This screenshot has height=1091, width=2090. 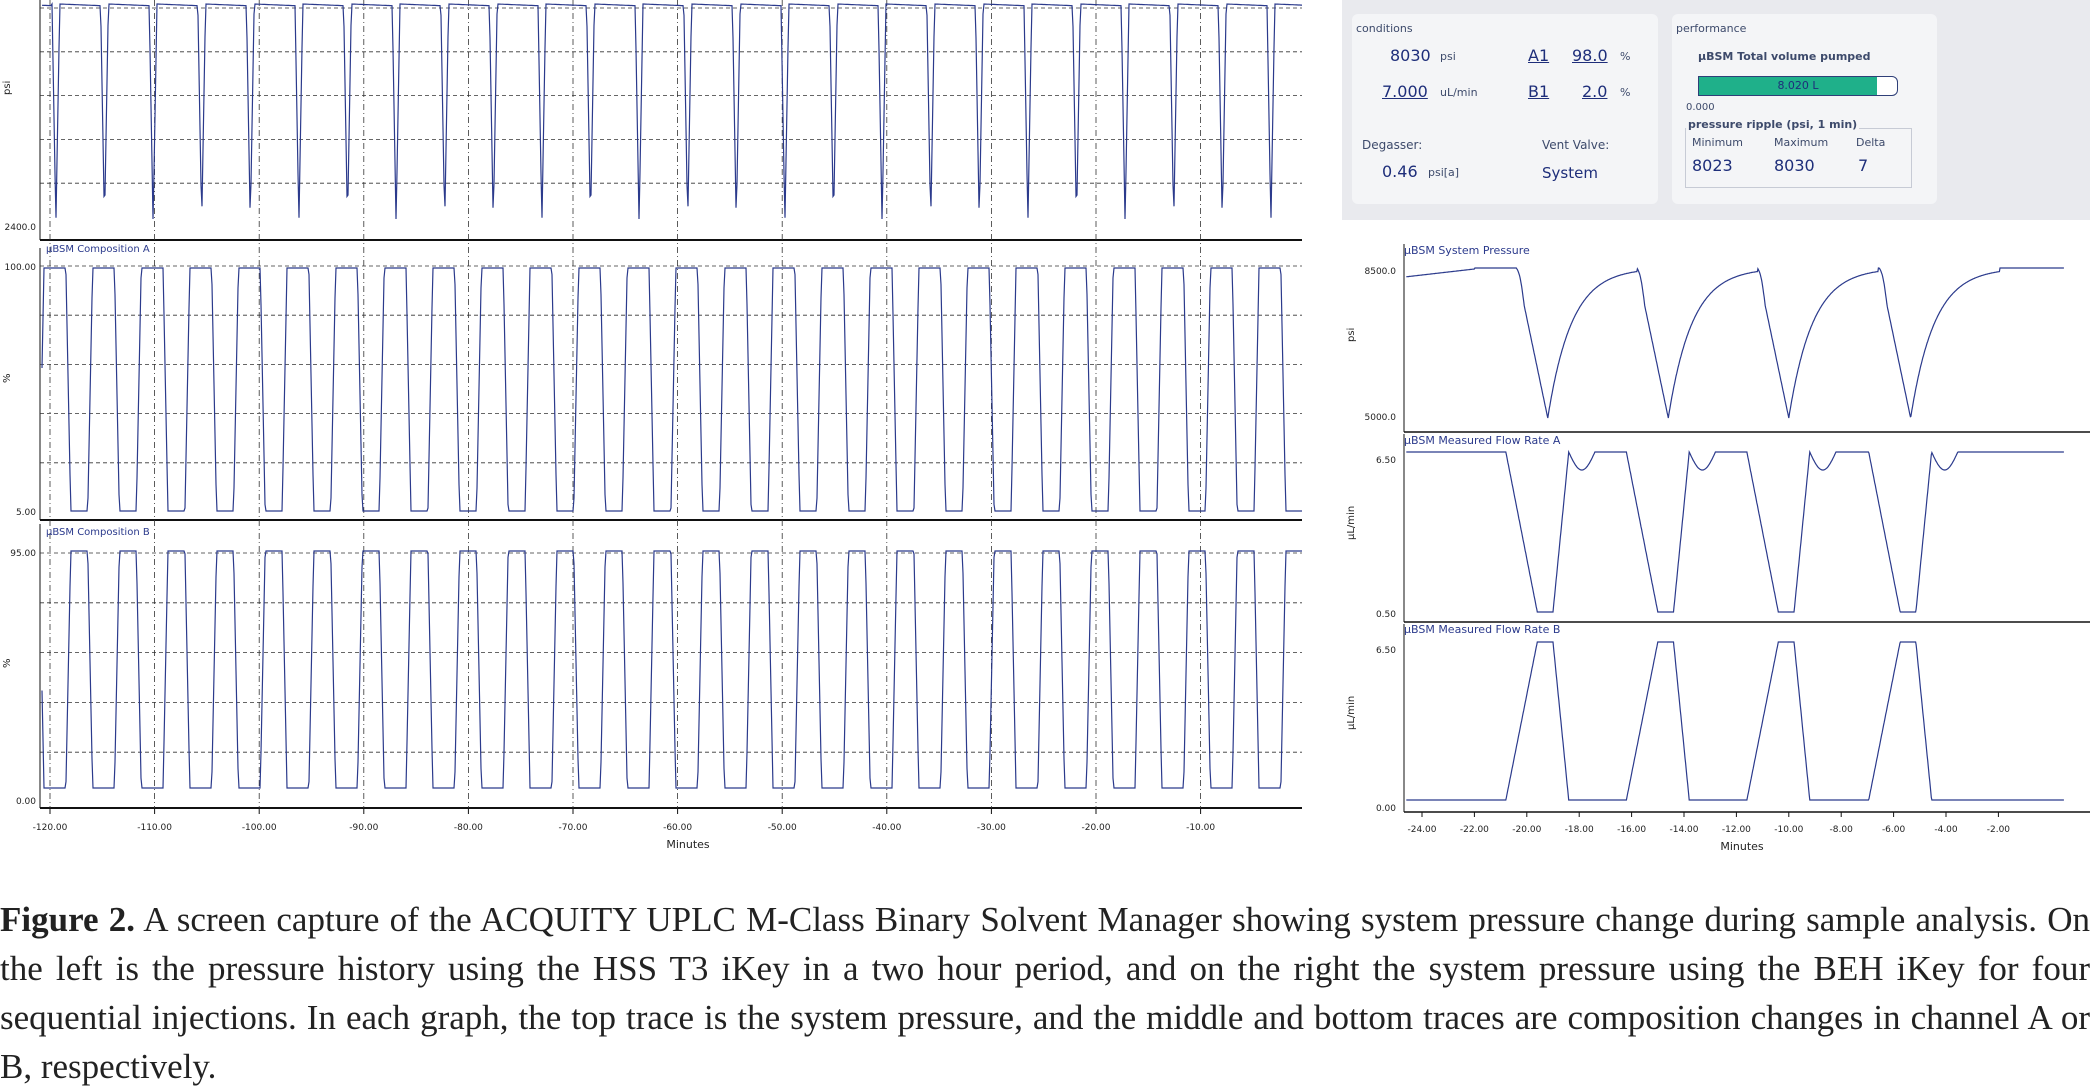 What do you see at coordinates (1400, 171) in the screenshot?
I see `degasser-value: 0.46` at bounding box center [1400, 171].